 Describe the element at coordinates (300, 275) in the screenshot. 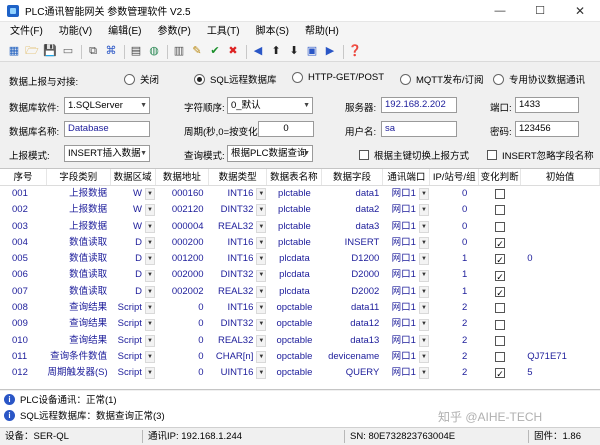

I see `table-row: 006 数值读取 D ▼ 002000 DINT32 ▼ plcdata D2000 网口1 ▼ 1` at that location.